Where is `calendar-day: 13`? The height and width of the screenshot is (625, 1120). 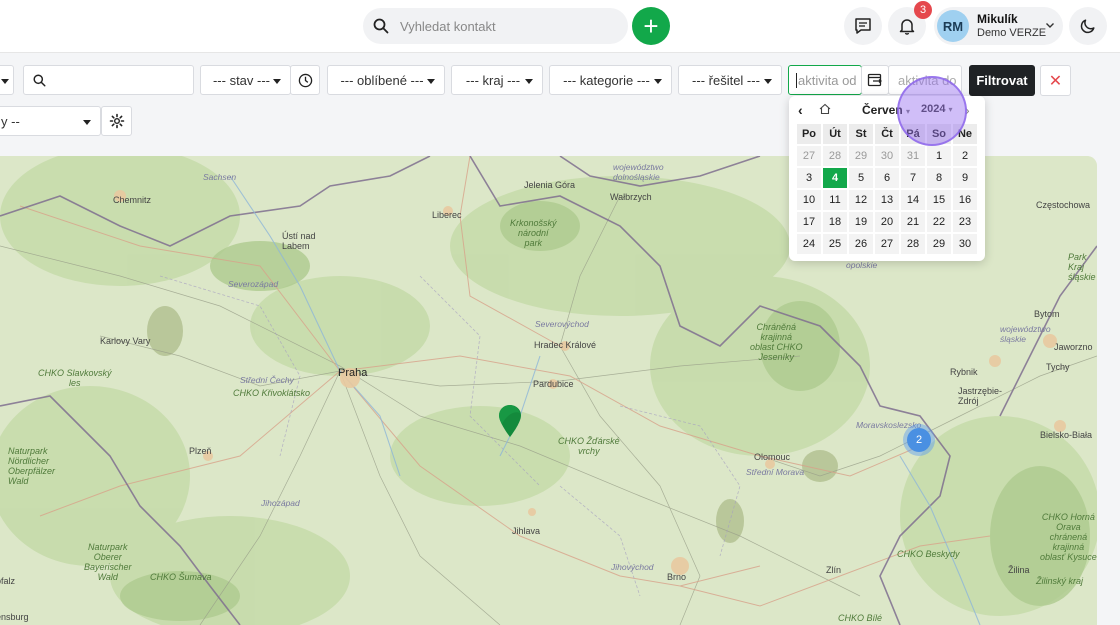 calendar-day: 13 is located at coordinates (887, 200).